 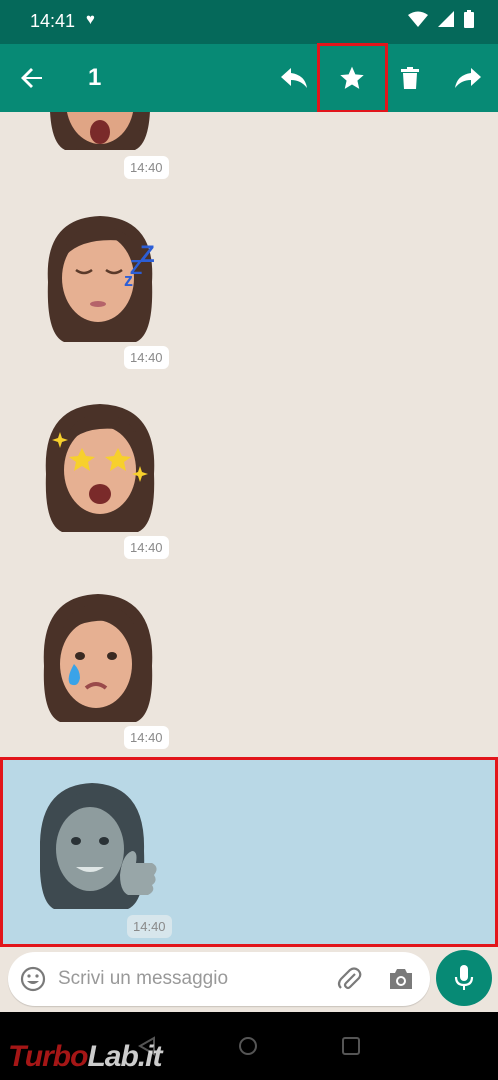 I want to click on back-button, so click(x=32, y=78).